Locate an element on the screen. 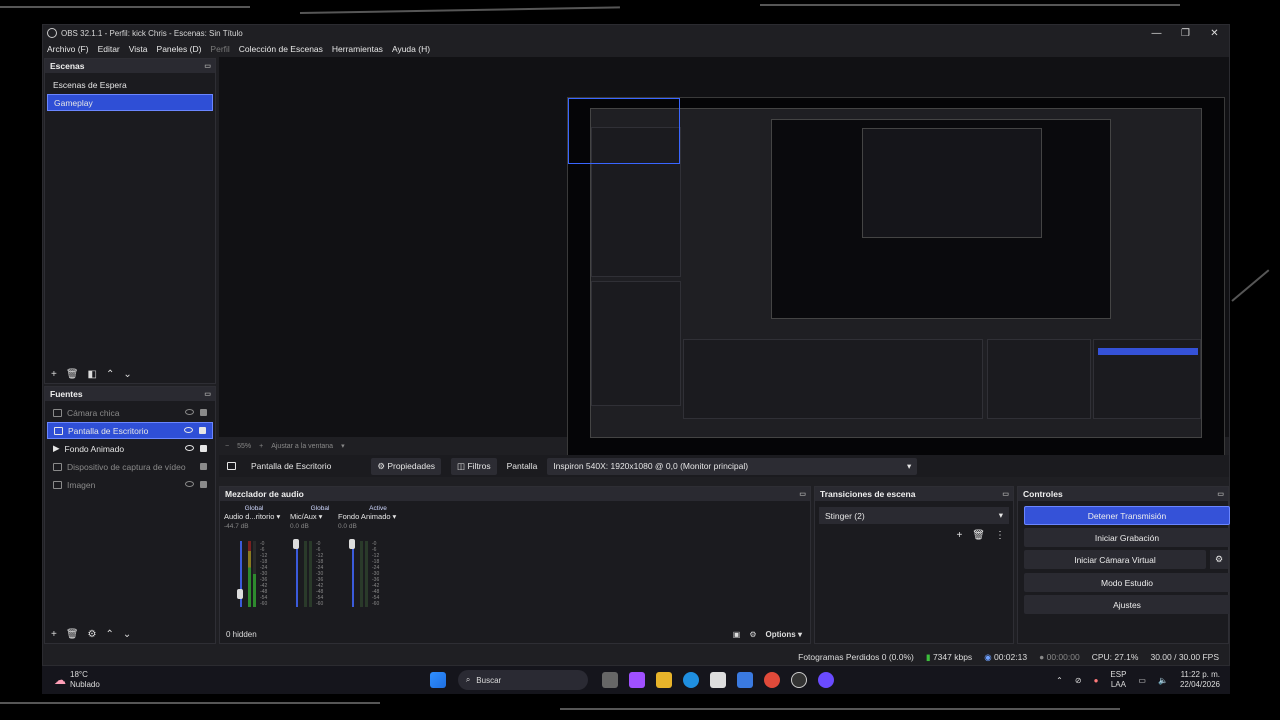 Image resolution: width=1280 pixels, height=720 pixels. close-button: ✕ is located at coordinates (1214, 33).